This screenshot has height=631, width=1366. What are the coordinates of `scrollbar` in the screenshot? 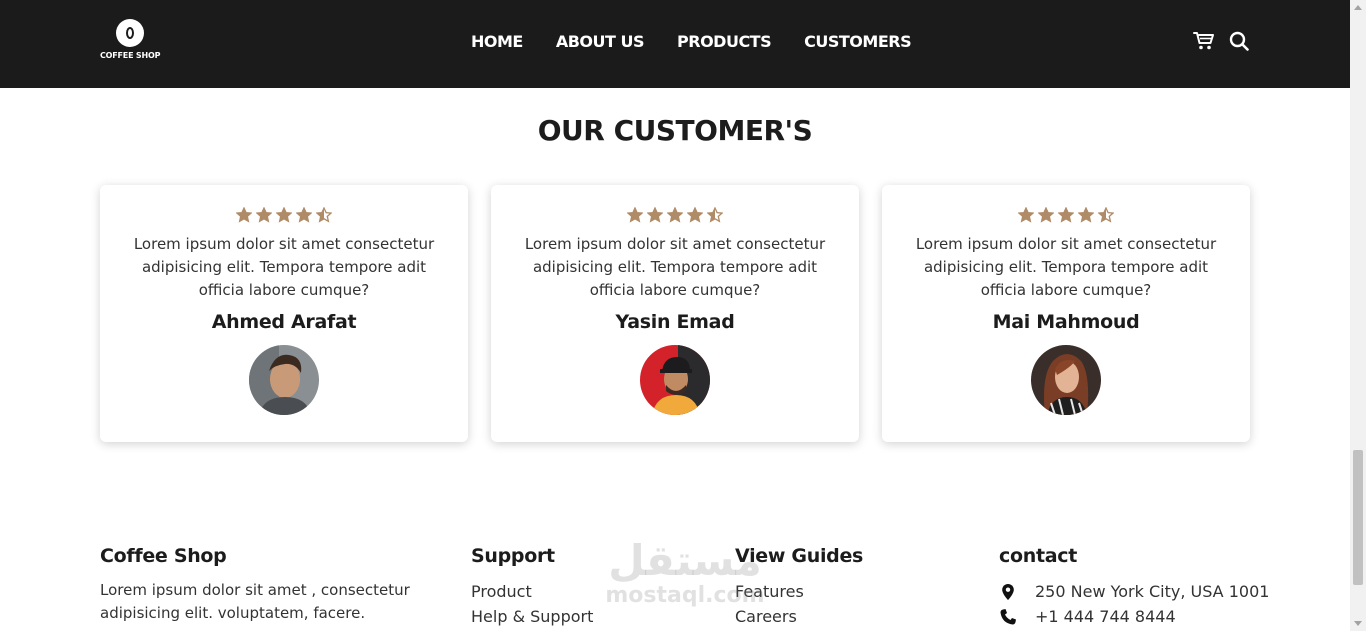 It's located at (1358, 315).